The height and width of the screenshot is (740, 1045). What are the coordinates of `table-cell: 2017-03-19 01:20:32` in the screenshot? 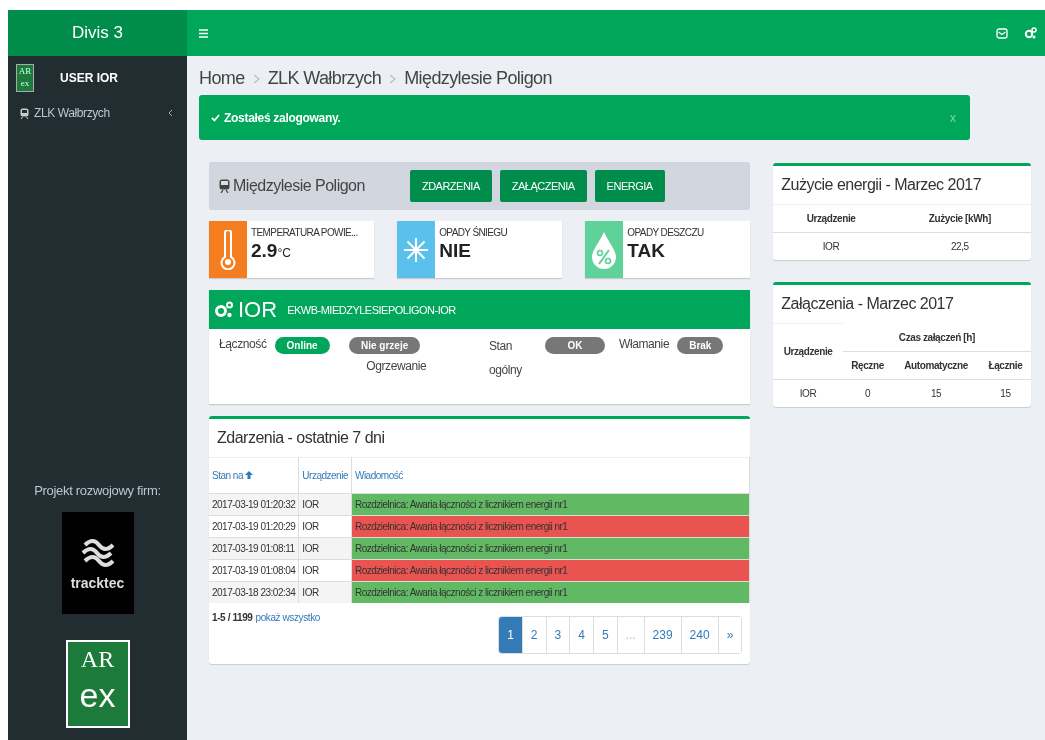 It's located at (254, 504).